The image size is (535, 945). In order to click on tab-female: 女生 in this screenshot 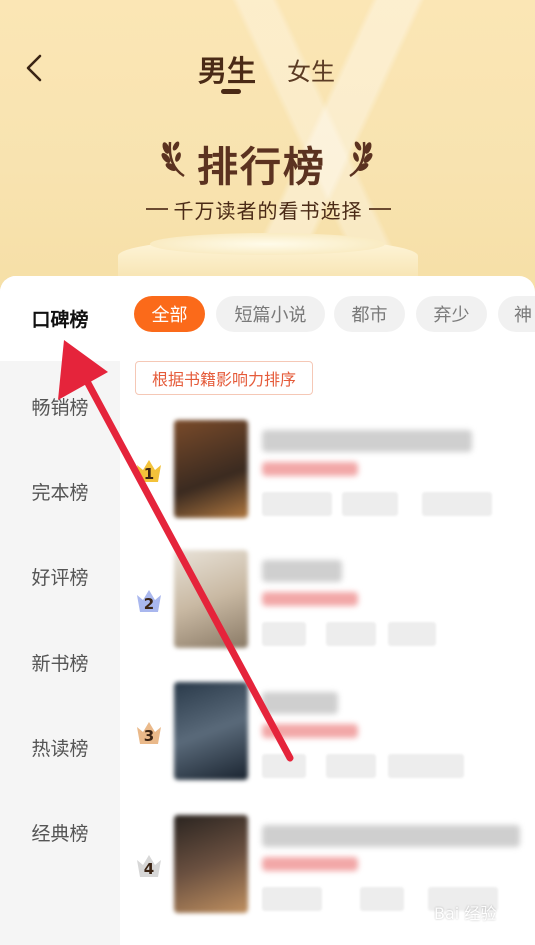, I will do `click(311, 69)`.